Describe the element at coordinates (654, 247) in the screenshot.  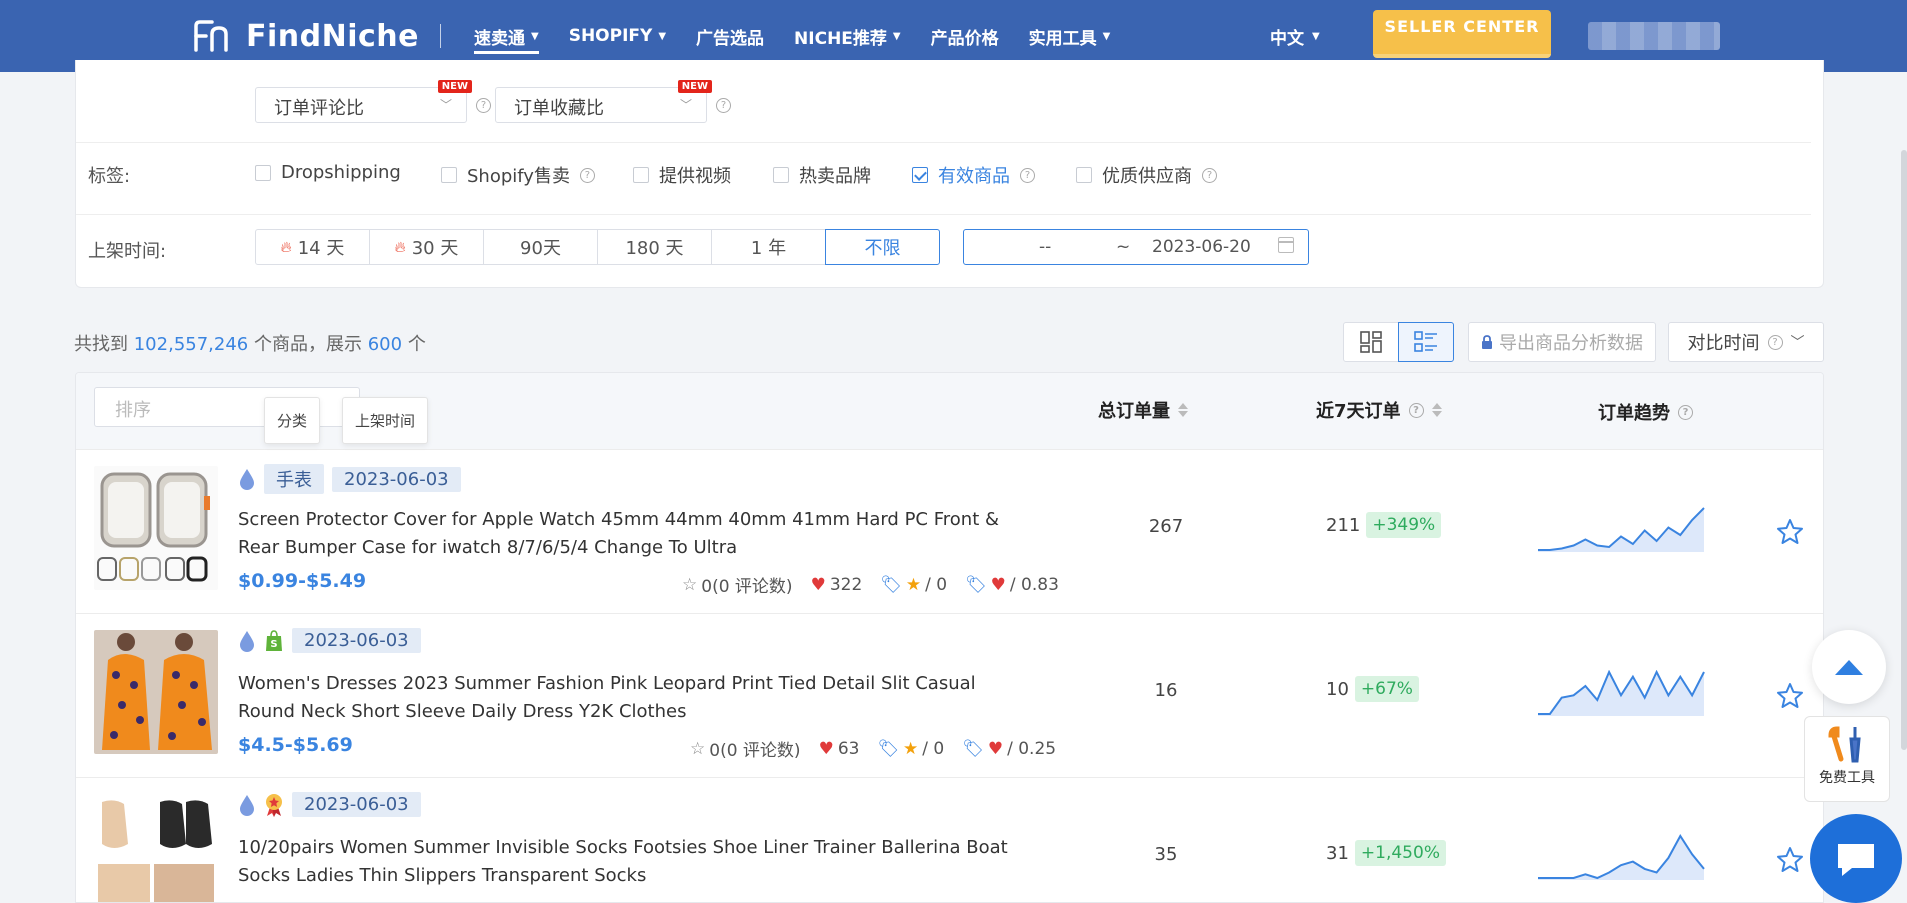
I see `time-180-days: 180 天` at that location.